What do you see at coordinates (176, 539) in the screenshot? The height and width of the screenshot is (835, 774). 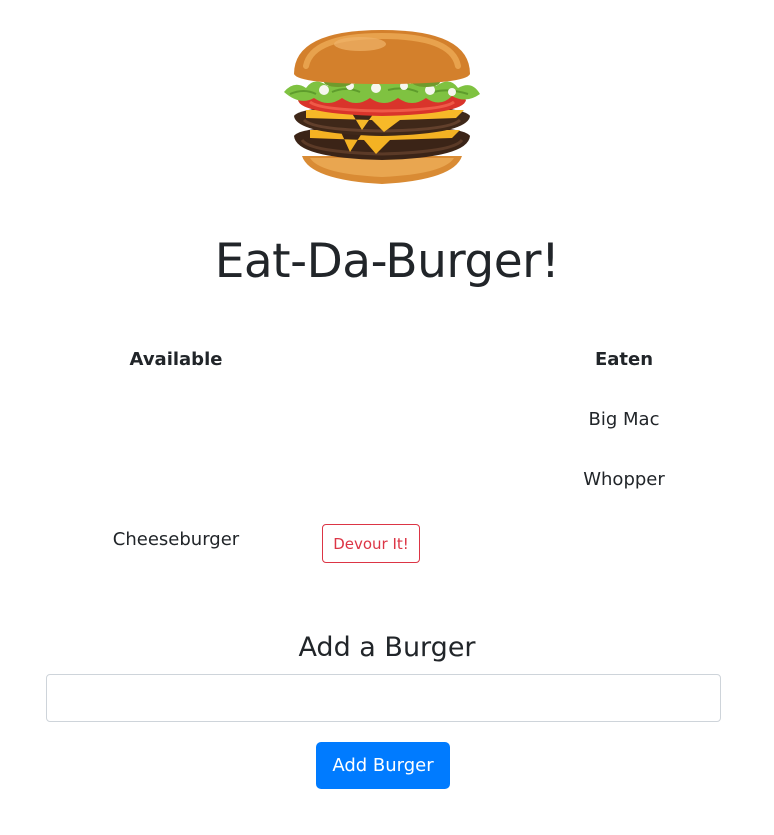 I see `available-burger-item: Cheeseburger` at bounding box center [176, 539].